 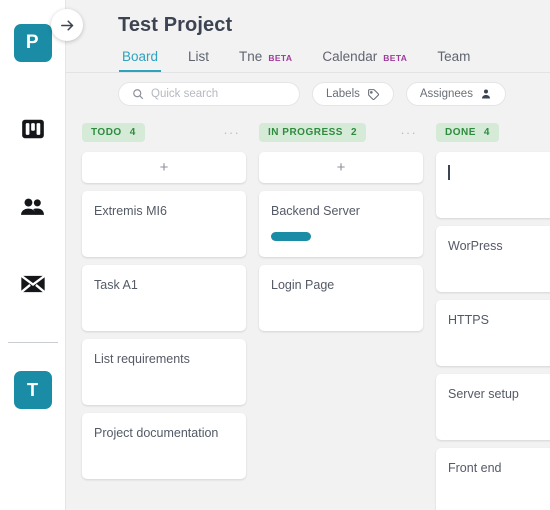 I want to click on person-icon, so click(x=485, y=94).